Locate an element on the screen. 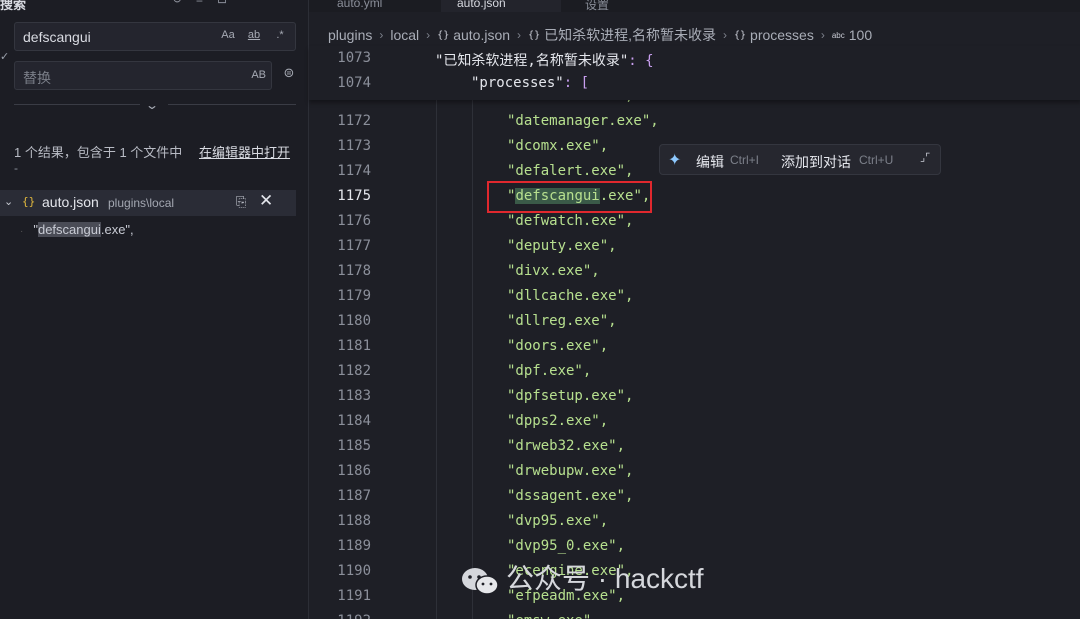  line-number: 1184 is located at coordinates (354, 421).